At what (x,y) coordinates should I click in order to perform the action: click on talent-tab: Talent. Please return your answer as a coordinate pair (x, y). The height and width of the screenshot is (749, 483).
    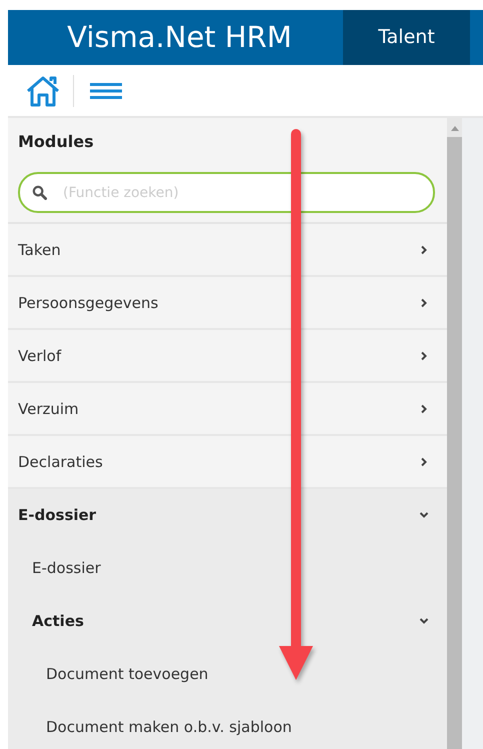
    Looking at the image, I should click on (406, 37).